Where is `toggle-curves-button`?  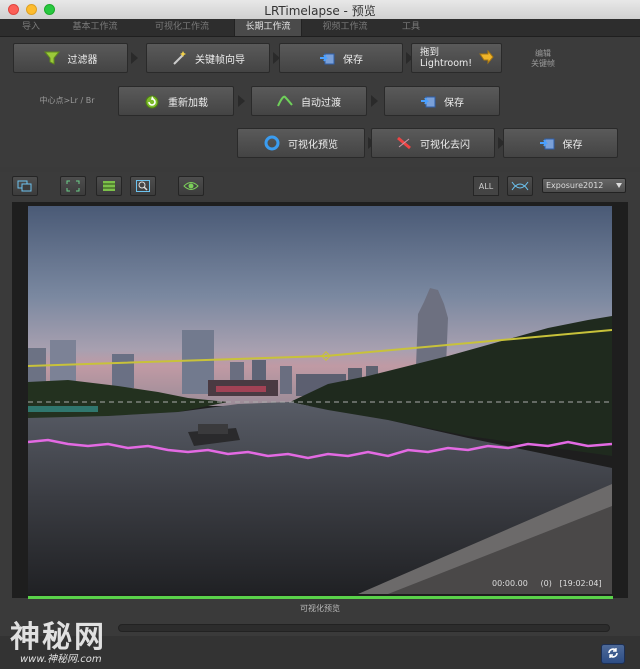
toggle-curves-button is located at coordinates (191, 186).